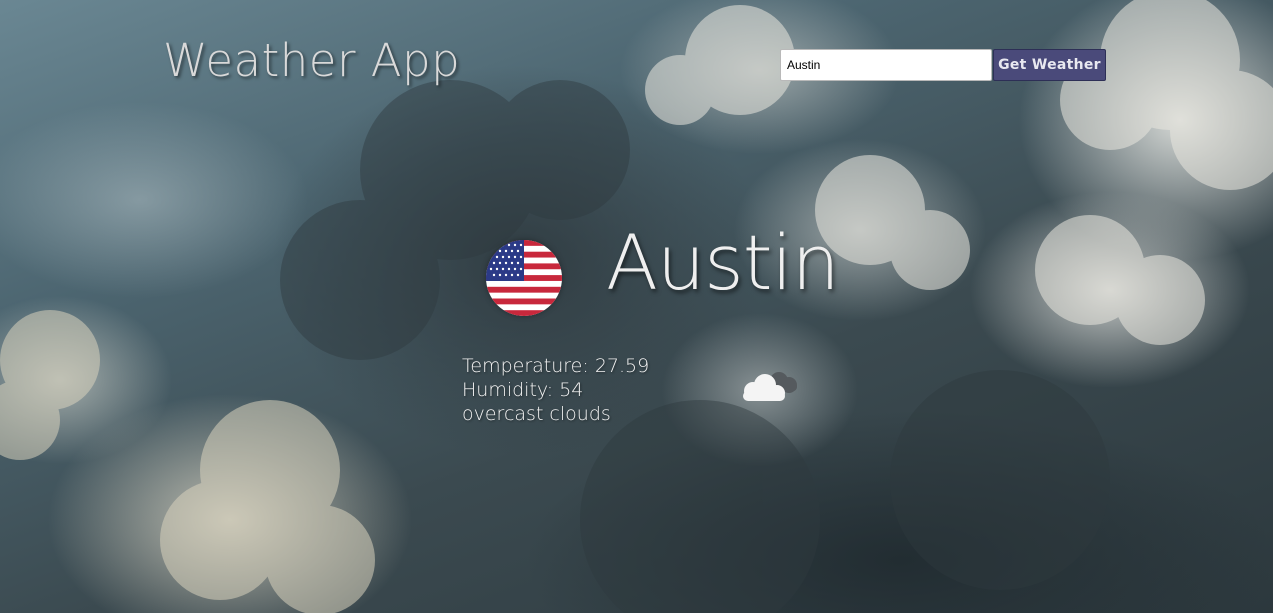 This screenshot has width=1273, height=613. I want to click on temperature-value: 27.59, so click(622, 366).